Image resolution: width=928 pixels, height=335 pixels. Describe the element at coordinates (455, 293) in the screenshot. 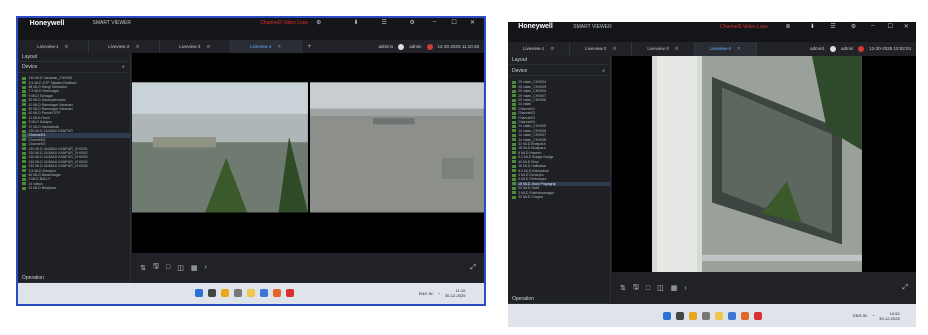

I see `clock: 11:10 30-12-2025` at that location.